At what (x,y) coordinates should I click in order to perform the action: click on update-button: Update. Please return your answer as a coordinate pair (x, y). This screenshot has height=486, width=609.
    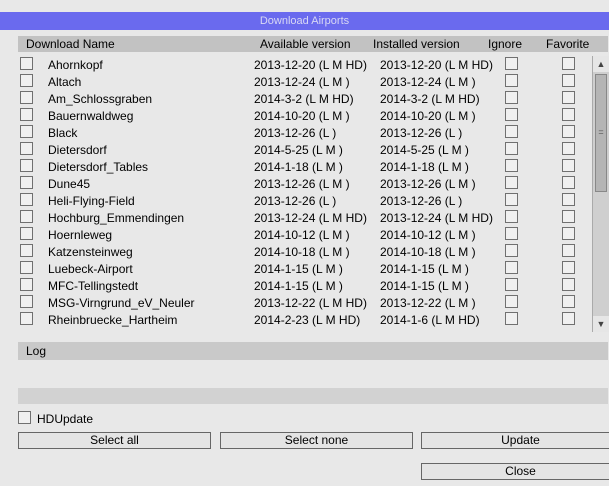
    Looking at the image, I should click on (515, 440).